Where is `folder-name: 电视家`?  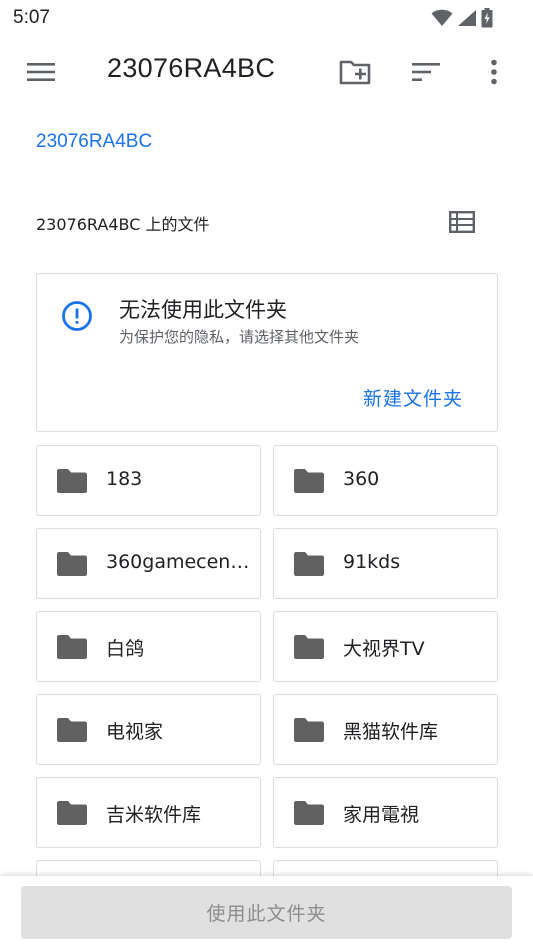
folder-name: 电视家 is located at coordinates (135, 732).